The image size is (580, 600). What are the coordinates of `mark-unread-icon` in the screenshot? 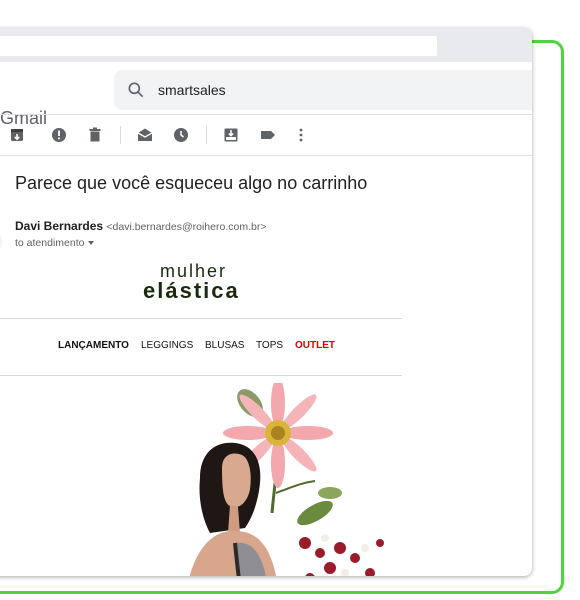 It's located at (145, 135).